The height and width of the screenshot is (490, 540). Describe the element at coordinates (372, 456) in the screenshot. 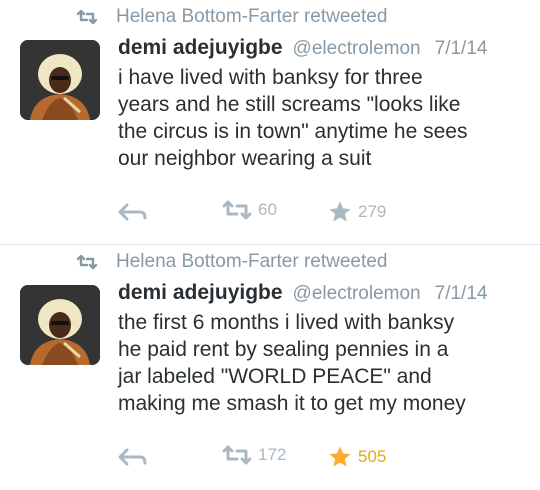

I see `favorite-count: 505` at that location.